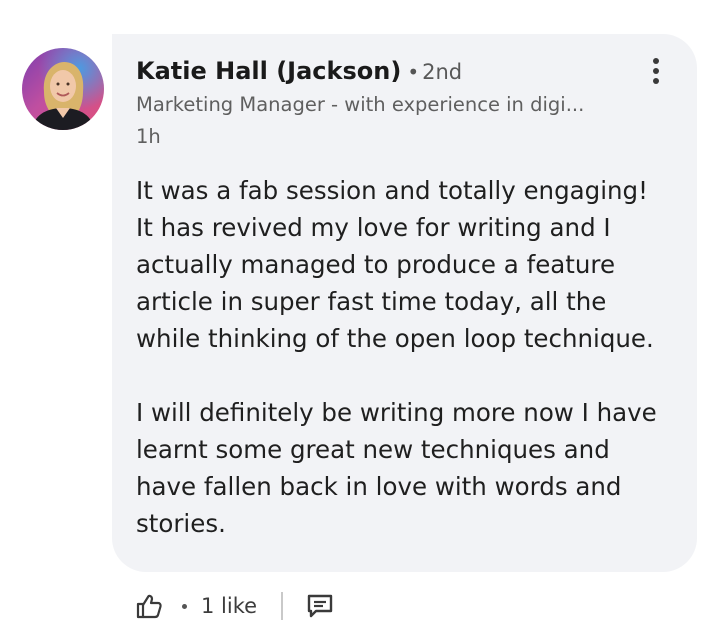 The height and width of the screenshot is (640, 720). I want to click on more-vertical-icon, so click(656, 71).